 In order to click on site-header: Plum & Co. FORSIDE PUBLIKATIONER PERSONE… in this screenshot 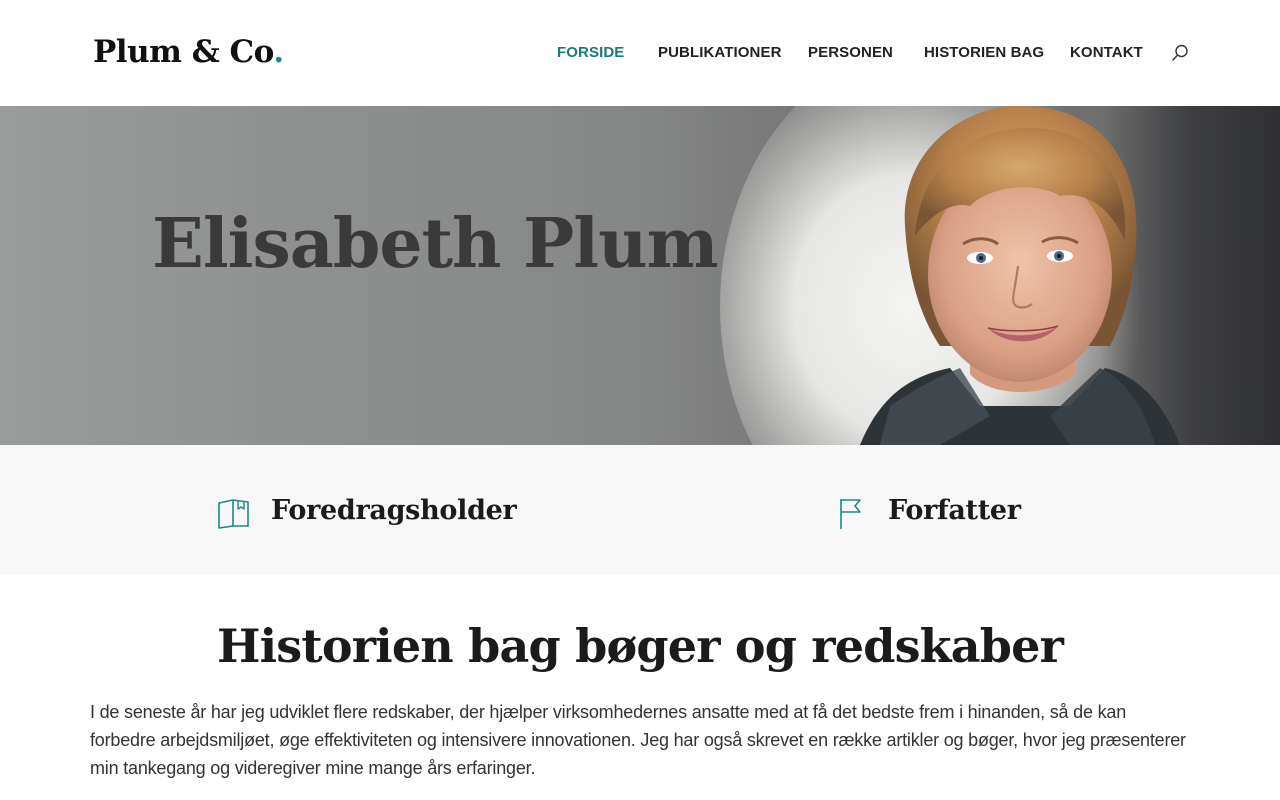, I will do `click(640, 53)`.